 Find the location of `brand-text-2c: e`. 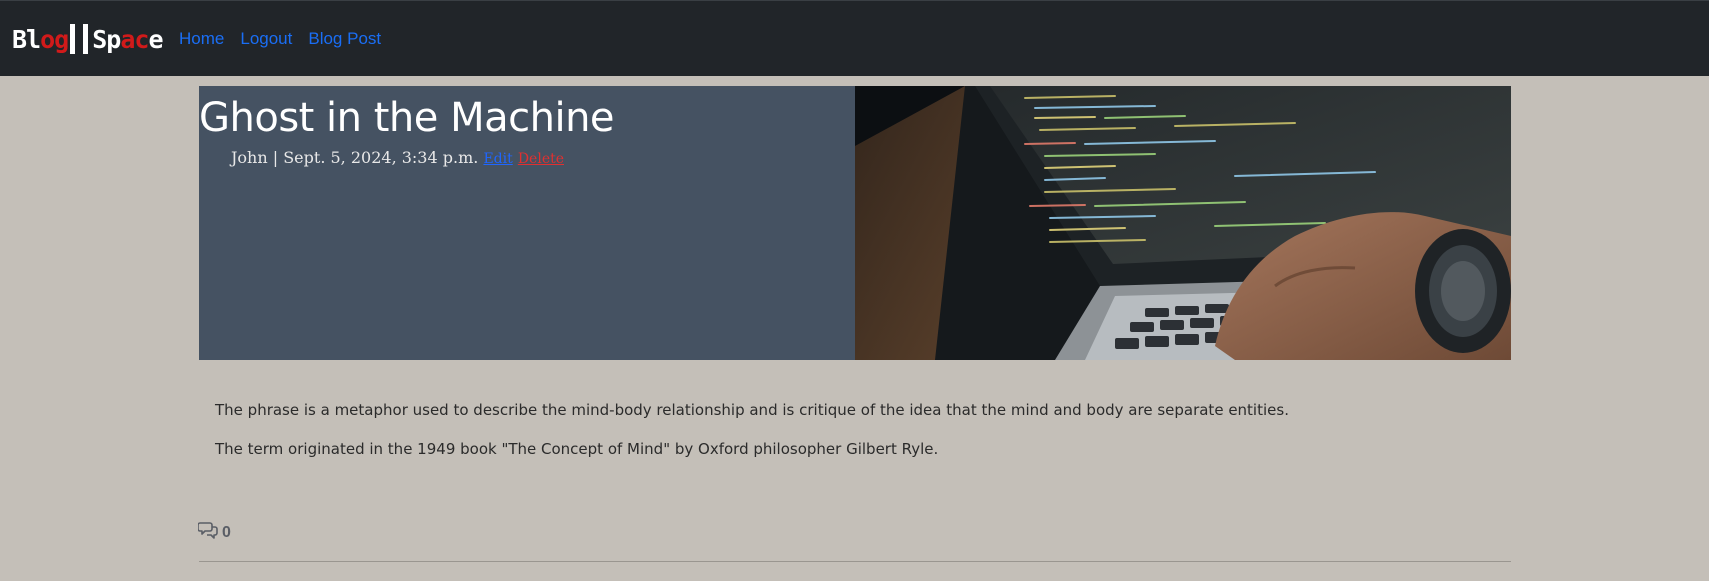

brand-text-2c: e is located at coordinates (155, 39).